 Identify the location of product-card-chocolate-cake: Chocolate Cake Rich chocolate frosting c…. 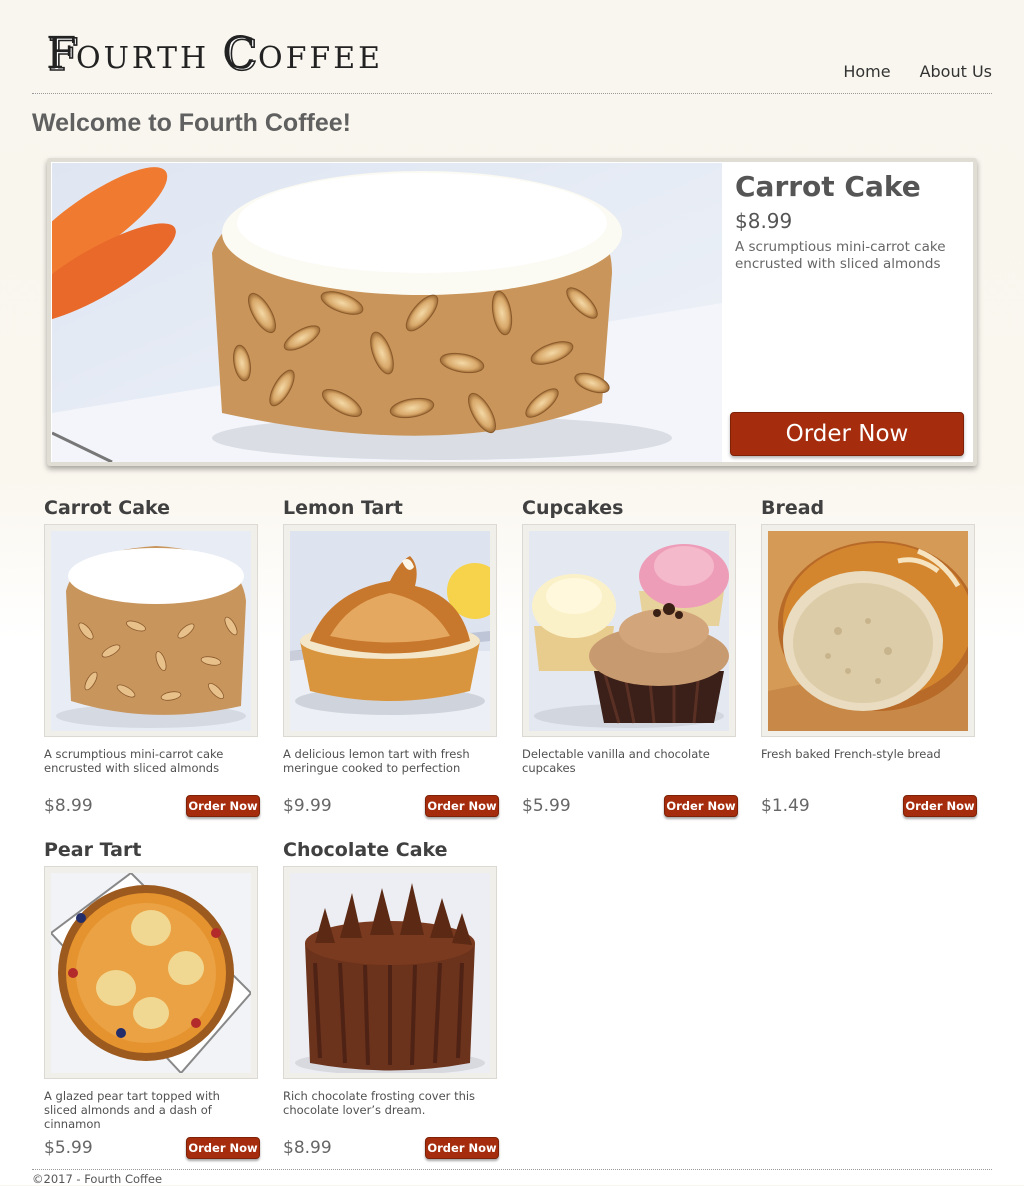
(391, 999).